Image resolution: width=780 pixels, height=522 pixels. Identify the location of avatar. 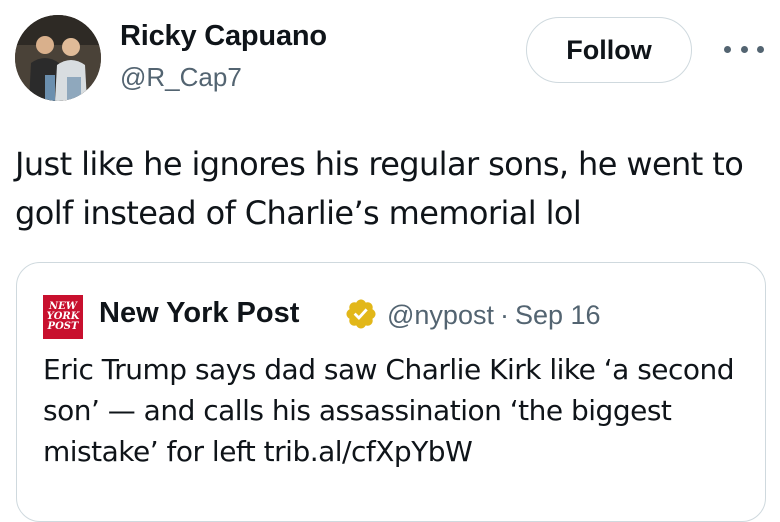
(58, 58).